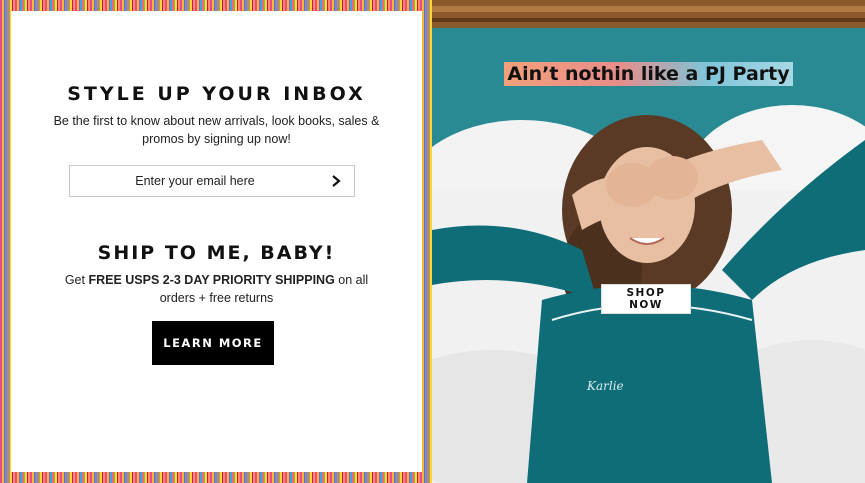 Image resolution: width=865 pixels, height=483 pixels. I want to click on shipping-text-prefix: Get, so click(76, 280).